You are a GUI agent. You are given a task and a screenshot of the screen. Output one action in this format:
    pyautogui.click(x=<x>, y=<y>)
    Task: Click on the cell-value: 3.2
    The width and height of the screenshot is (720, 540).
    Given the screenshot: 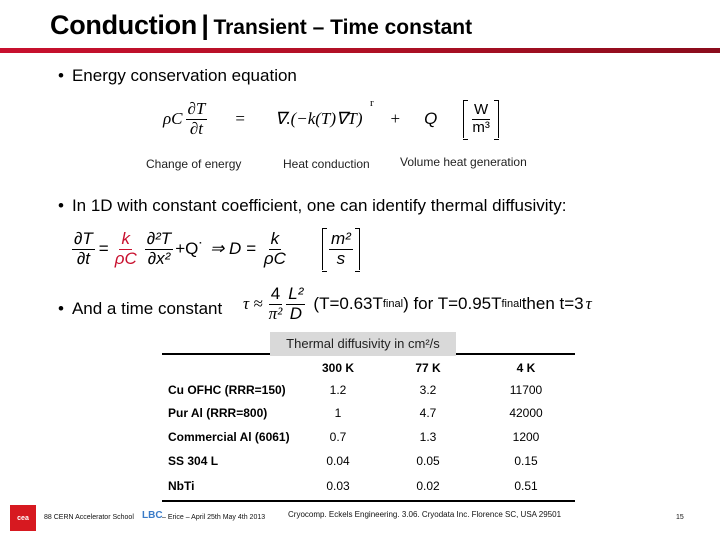 What is the action you would take?
    pyautogui.click(x=428, y=390)
    